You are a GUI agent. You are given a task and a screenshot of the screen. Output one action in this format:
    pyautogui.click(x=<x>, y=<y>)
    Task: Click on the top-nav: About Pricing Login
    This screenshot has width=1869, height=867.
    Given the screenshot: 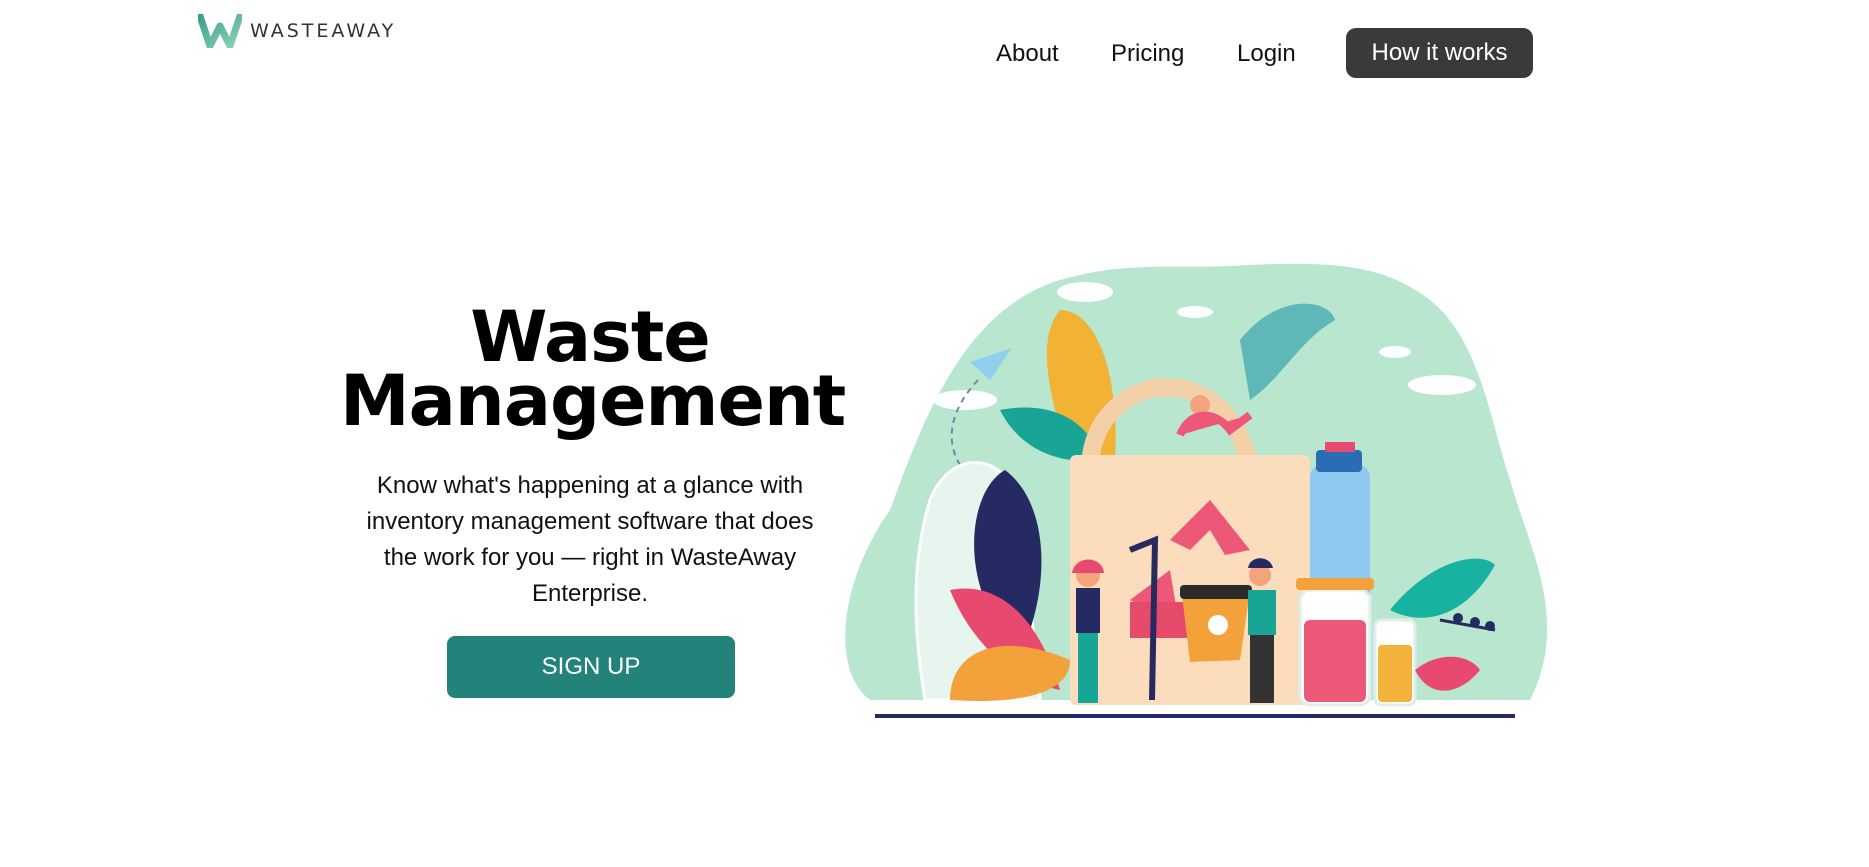 What is the action you would take?
    pyautogui.click(x=934, y=53)
    